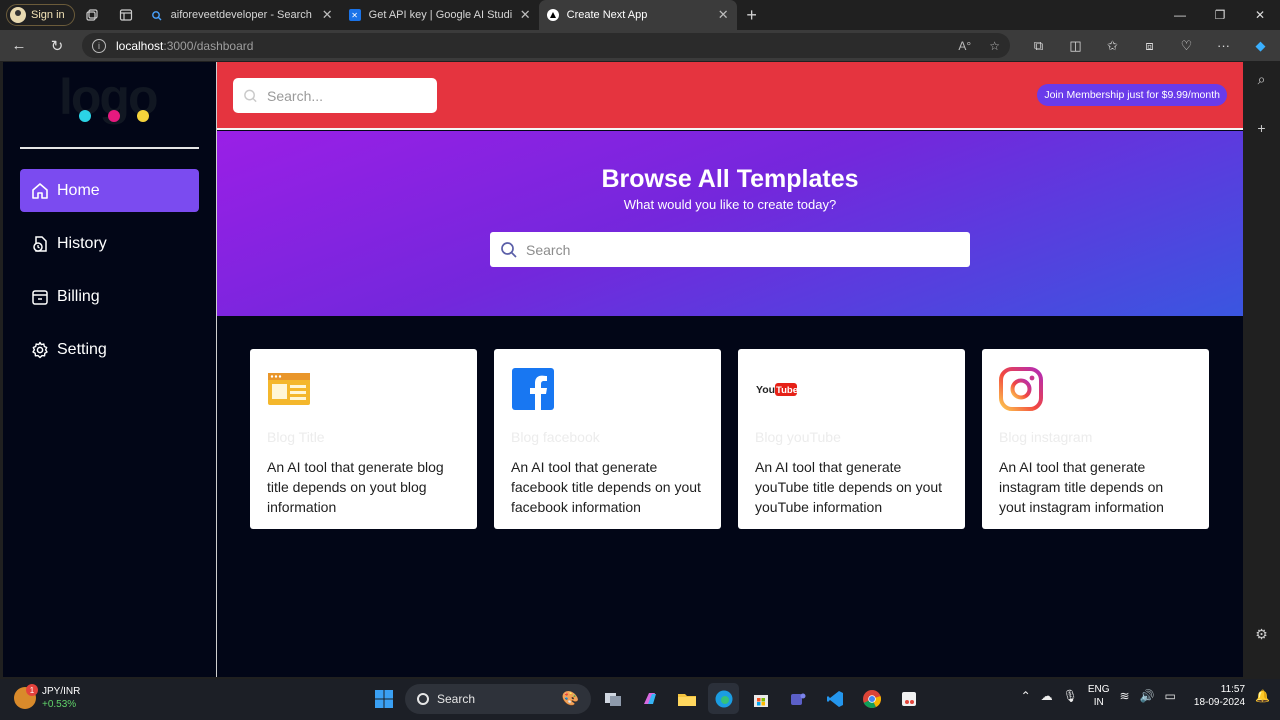 The width and height of the screenshot is (1280, 720). I want to click on back-button: ←, so click(19, 45).